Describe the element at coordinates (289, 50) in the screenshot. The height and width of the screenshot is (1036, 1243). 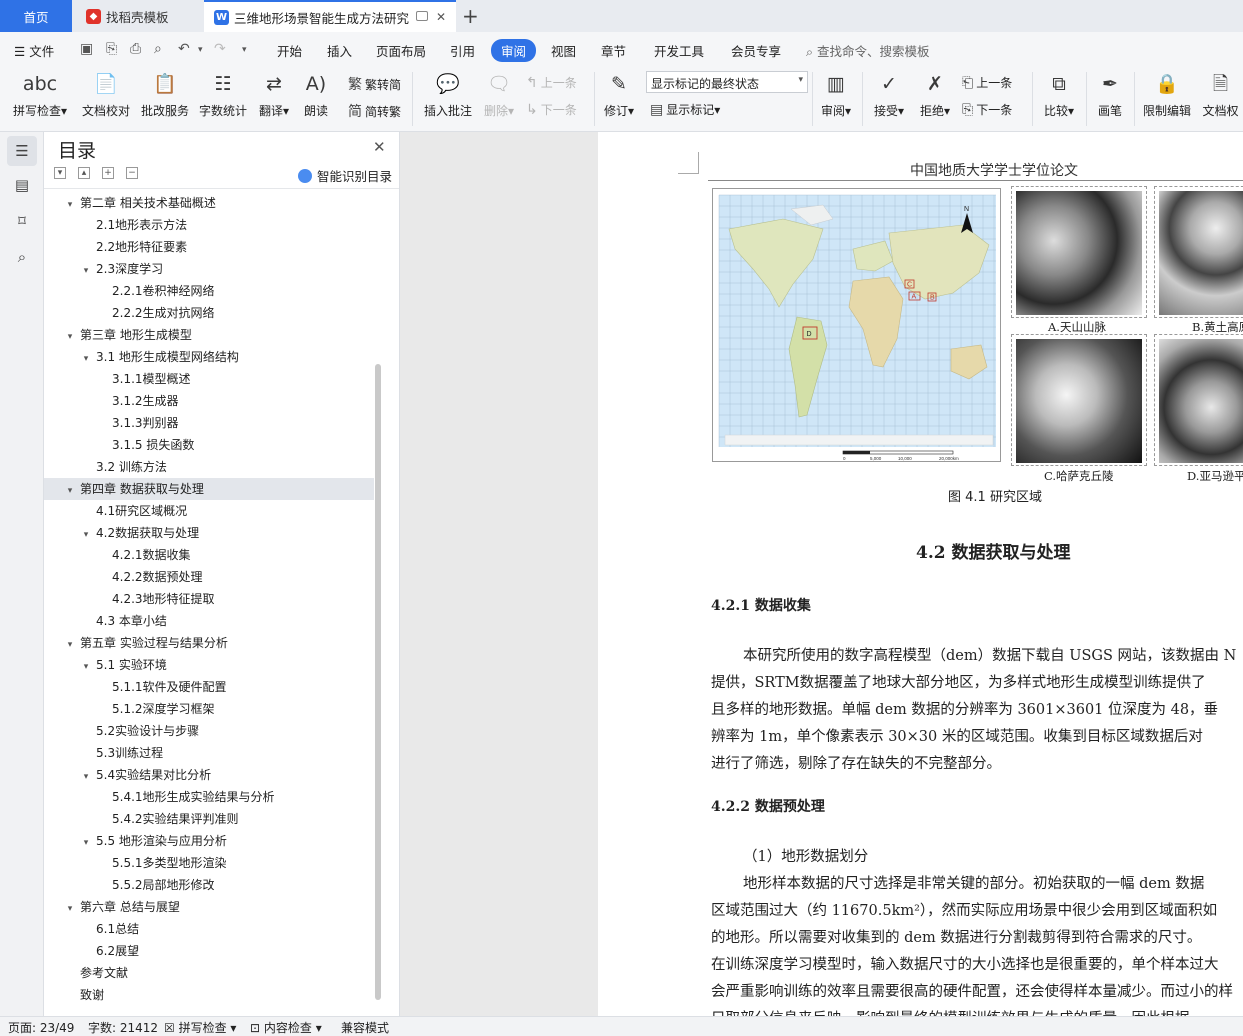
I see `menu-start: 开始` at that location.